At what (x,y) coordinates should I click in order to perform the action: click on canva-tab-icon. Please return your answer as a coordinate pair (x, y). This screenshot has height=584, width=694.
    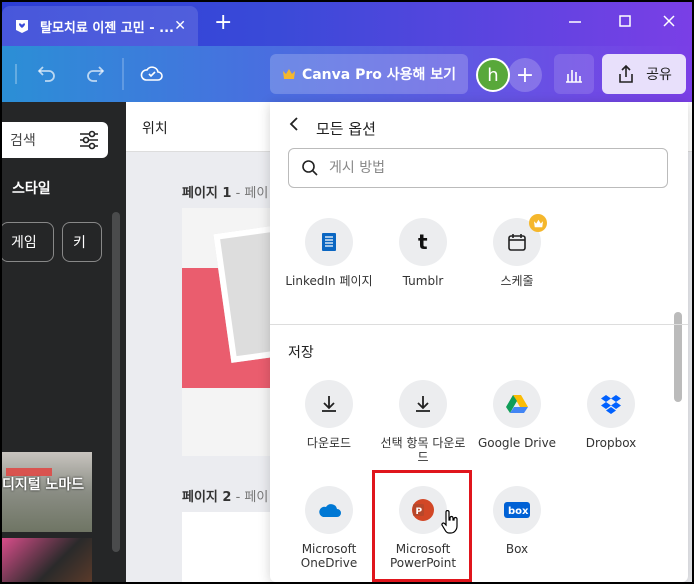
    Looking at the image, I should click on (22, 26).